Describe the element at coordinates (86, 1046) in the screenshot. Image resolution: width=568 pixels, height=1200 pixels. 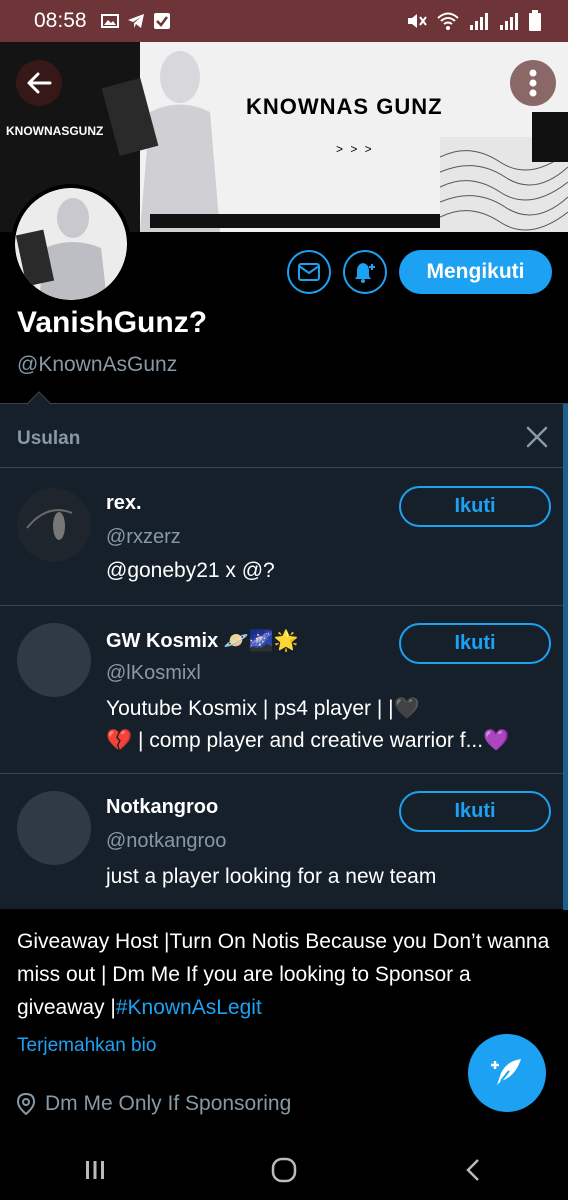
I see `translate-bio-link: Terjemahkan bio` at that location.